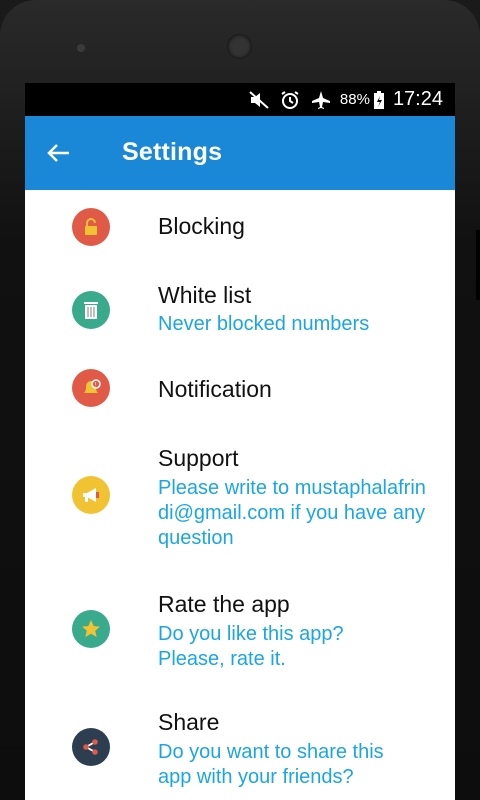 The image size is (480, 800). I want to click on item-title: Support, so click(198, 458).